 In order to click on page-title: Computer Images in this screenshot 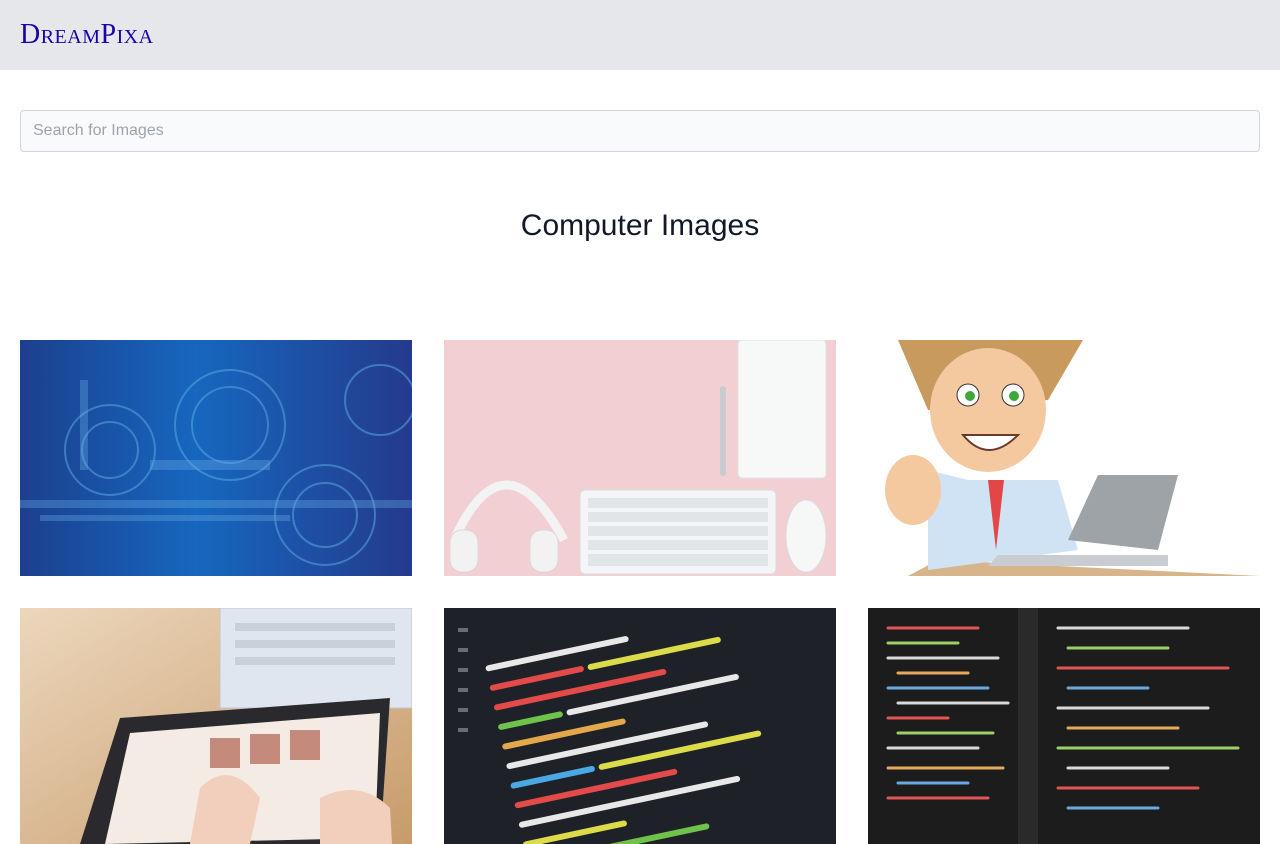, I will do `click(640, 225)`.